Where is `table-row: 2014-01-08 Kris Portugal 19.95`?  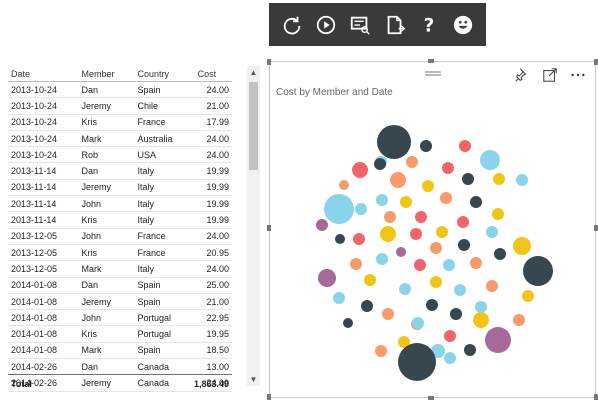
table-row: 2014-01-08 Kris Portugal 19.95 is located at coordinates (120, 334).